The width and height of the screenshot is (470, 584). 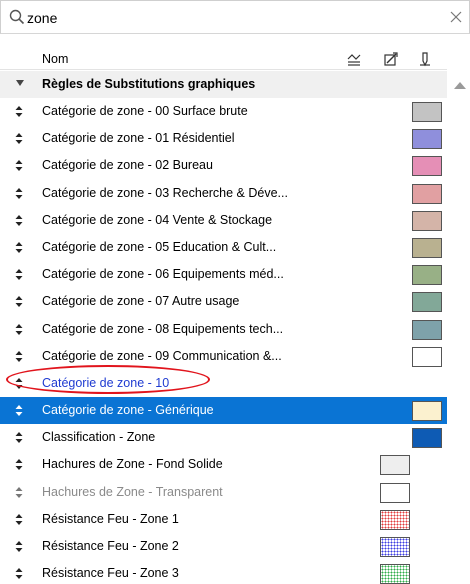 What do you see at coordinates (223, 572) in the screenshot?
I see `list-item: Résistance Feu - Zone 3` at bounding box center [223, 572].